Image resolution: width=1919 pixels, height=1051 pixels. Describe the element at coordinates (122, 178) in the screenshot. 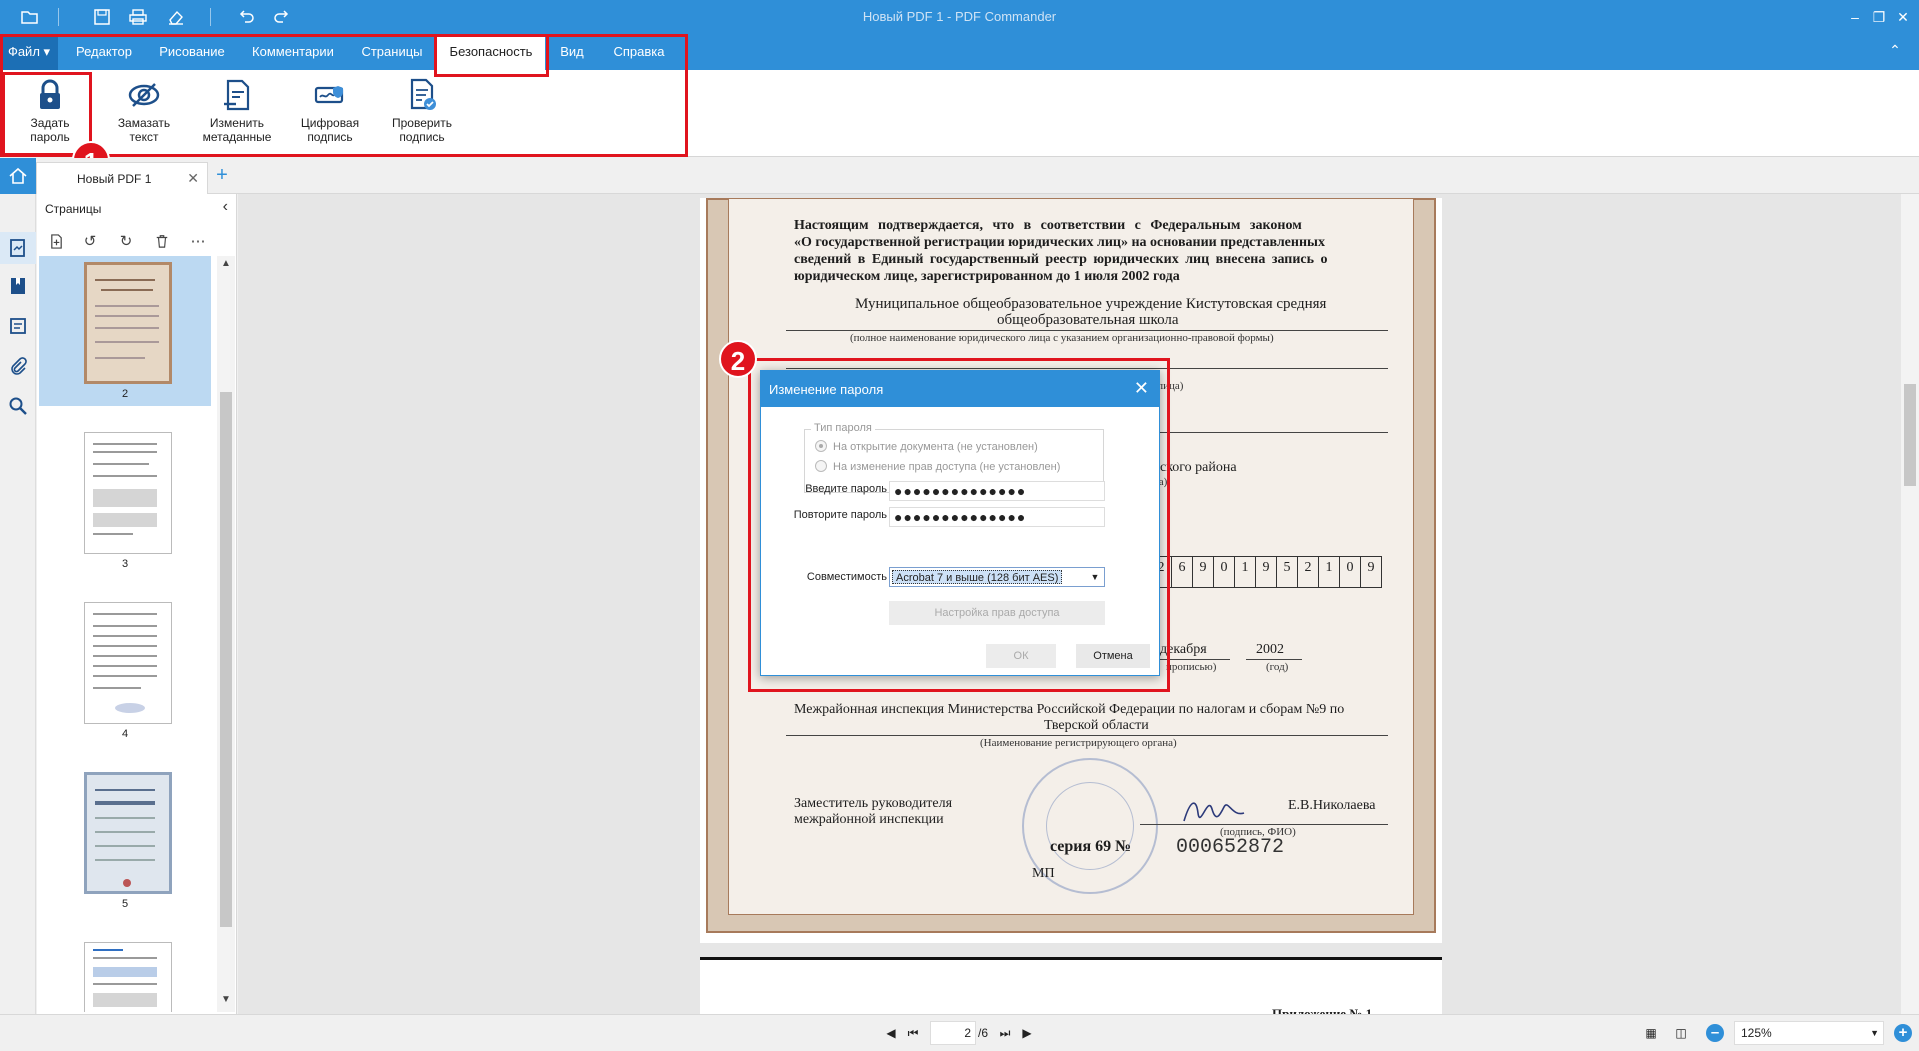

I see `document-tab: Новый PDF 1 ✕` at that location.